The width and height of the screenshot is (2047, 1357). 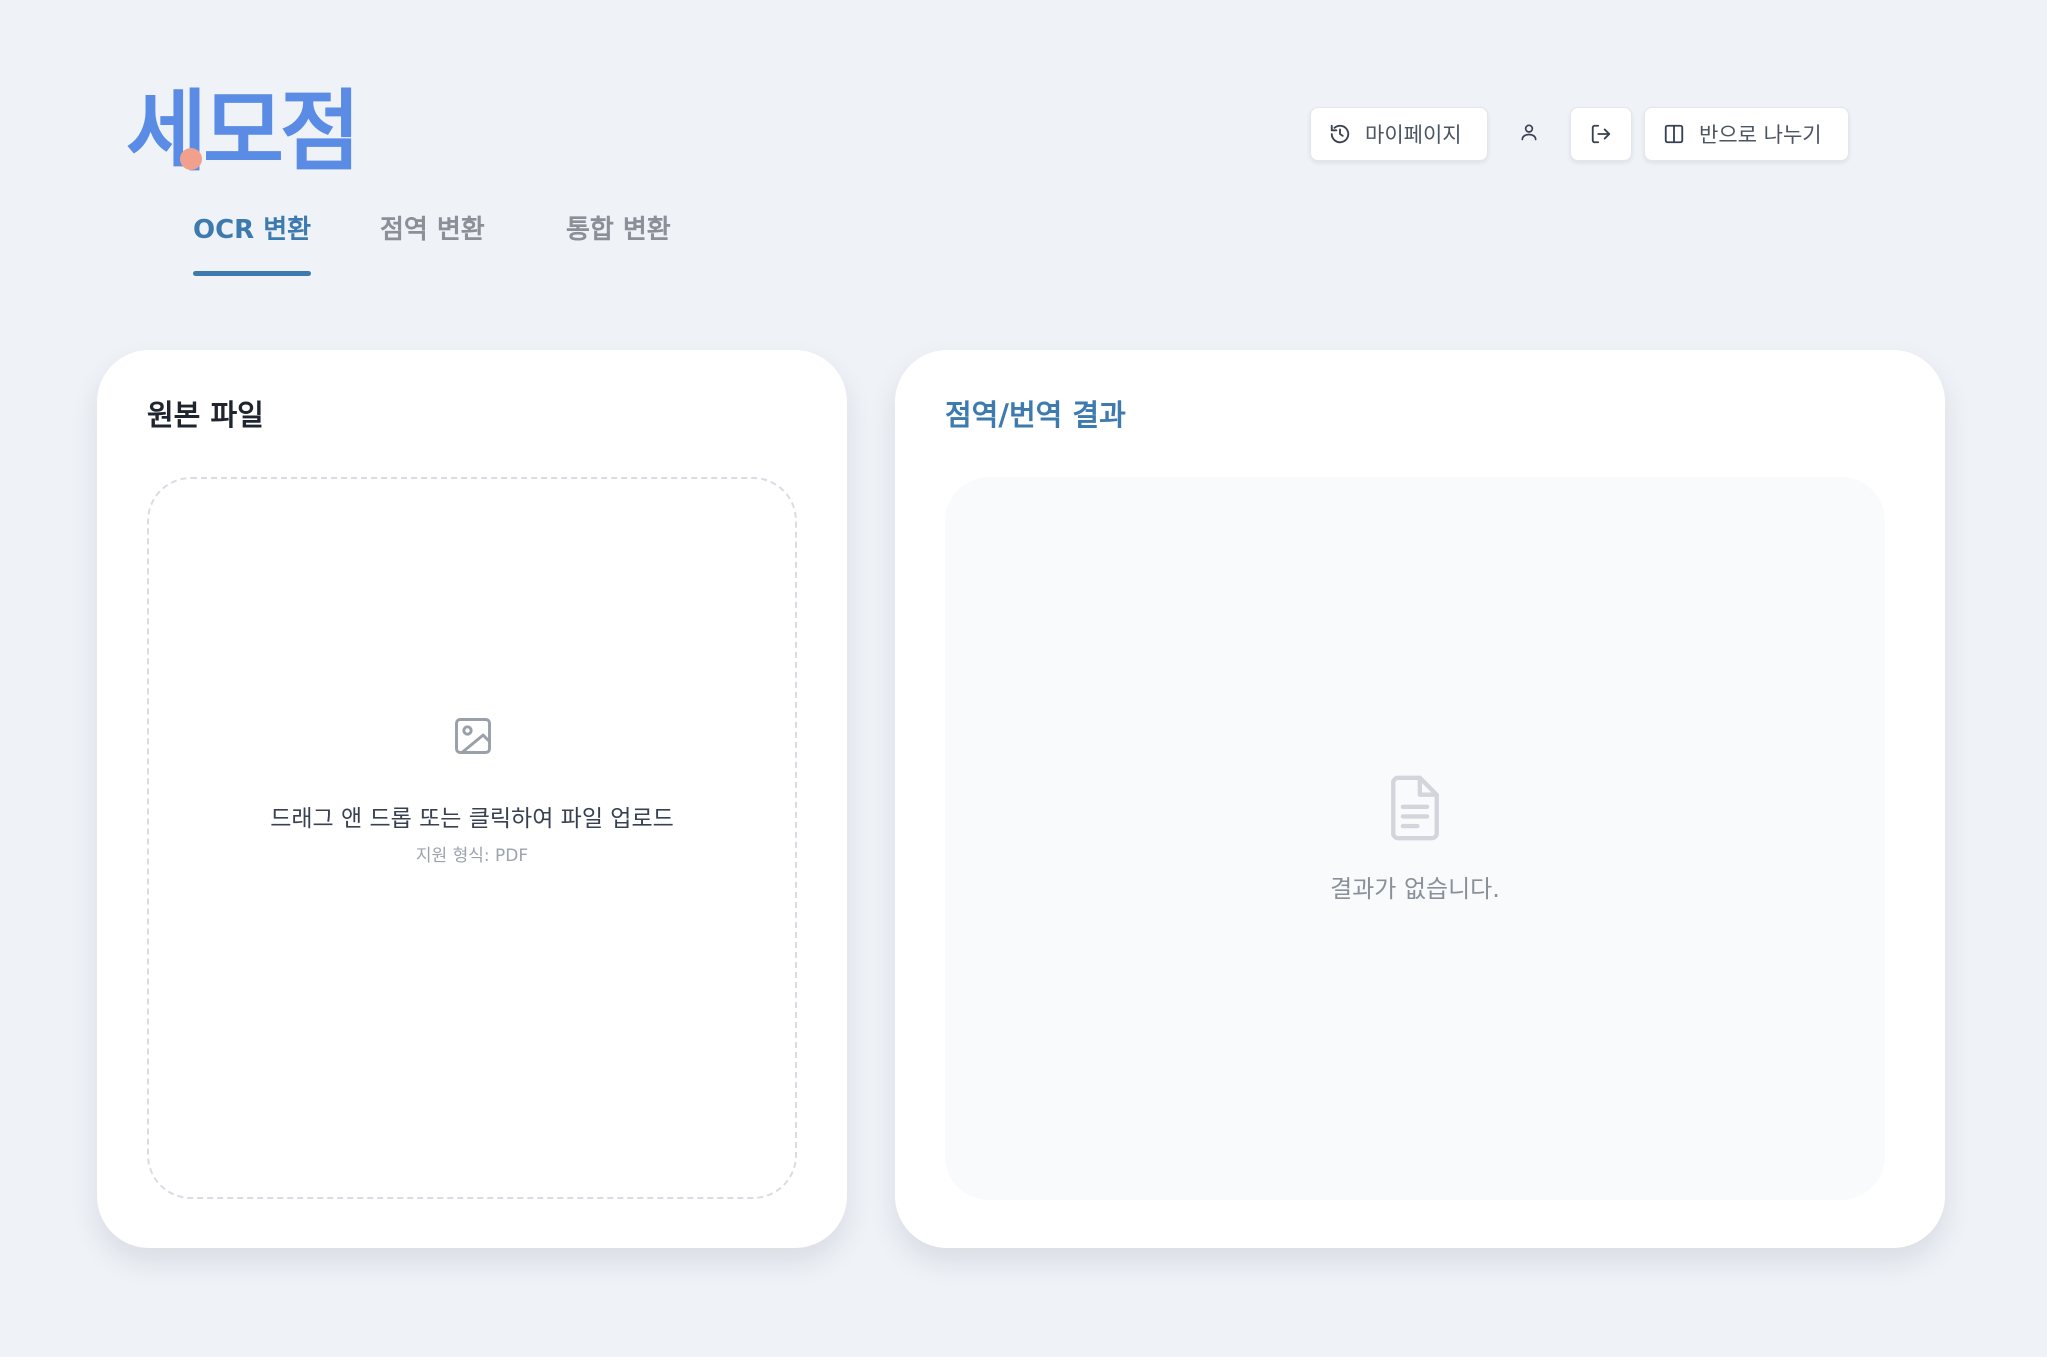 What do you see at coordinates (432, 230) in the screenshot?
I see `tab-label: 점역 변환` at bounding box center [432, 230].